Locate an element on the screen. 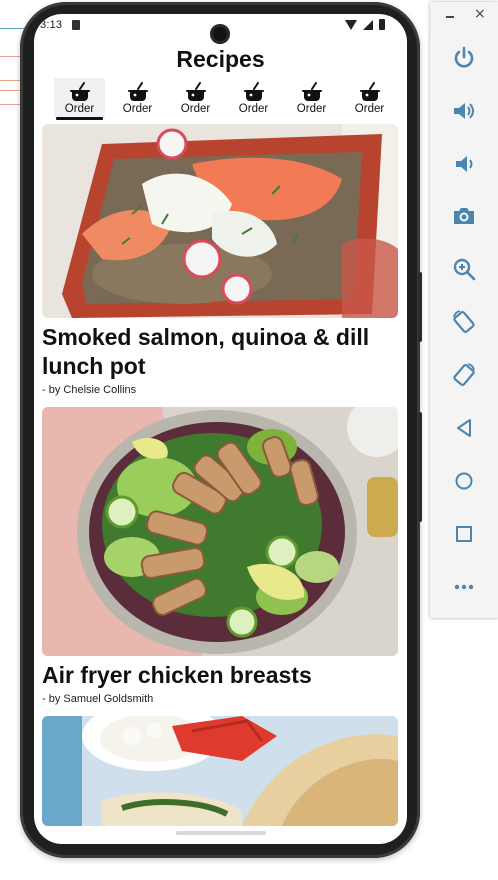  more-button is located at coordinates (464, 587).